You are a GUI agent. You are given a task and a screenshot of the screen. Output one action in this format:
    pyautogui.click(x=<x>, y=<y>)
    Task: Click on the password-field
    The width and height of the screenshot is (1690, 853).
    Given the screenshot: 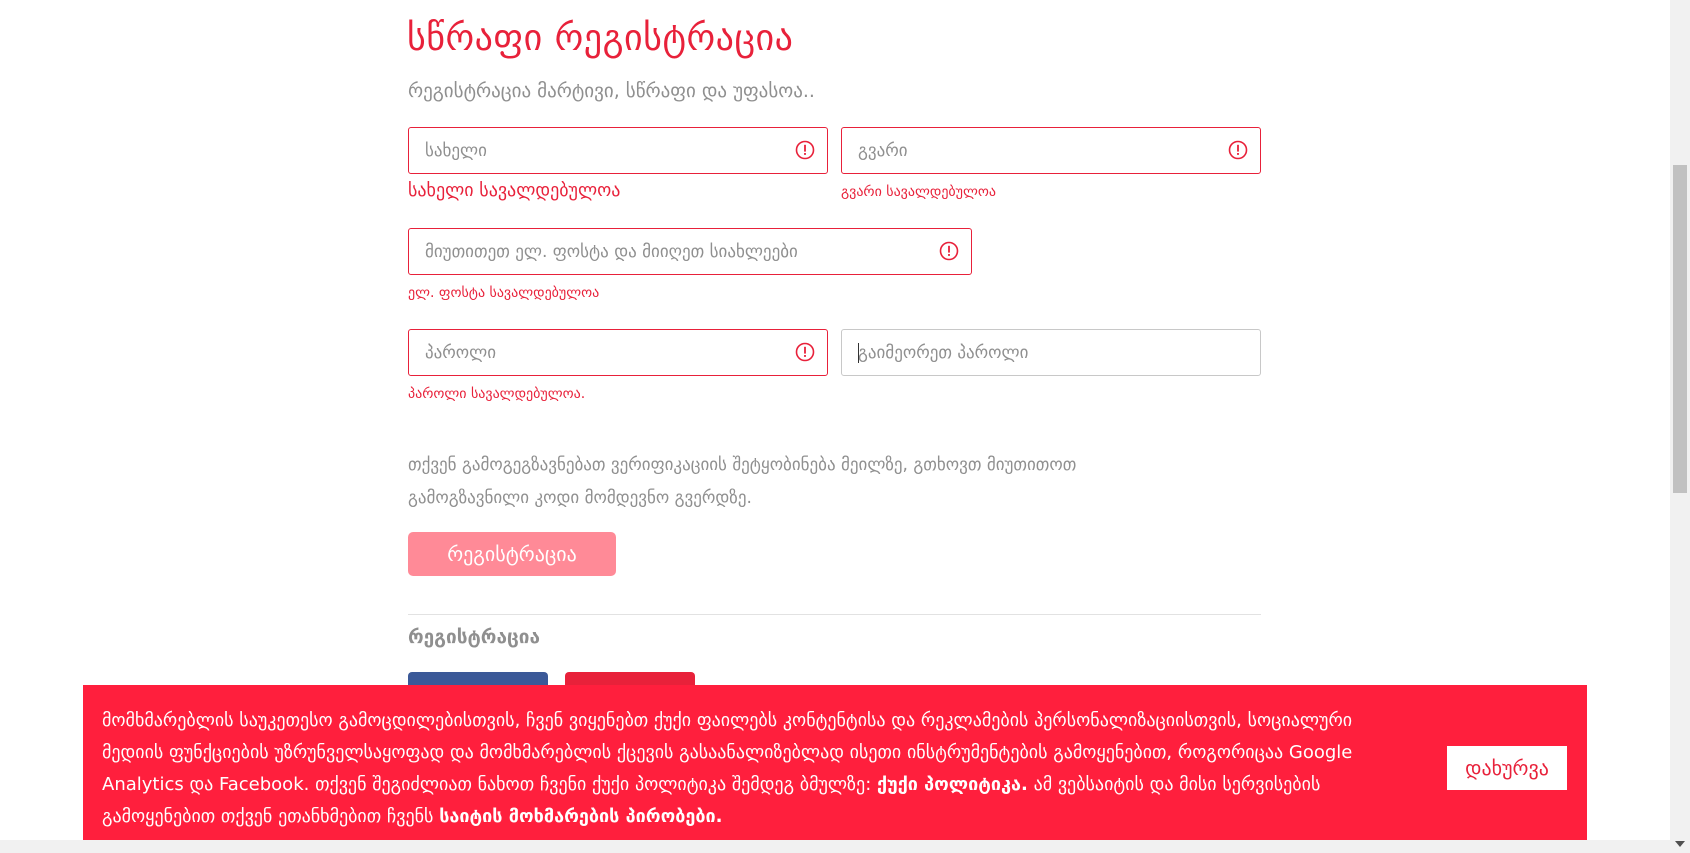 What is the action you would take?
    pyautogui.click(x=618, y=352)
    